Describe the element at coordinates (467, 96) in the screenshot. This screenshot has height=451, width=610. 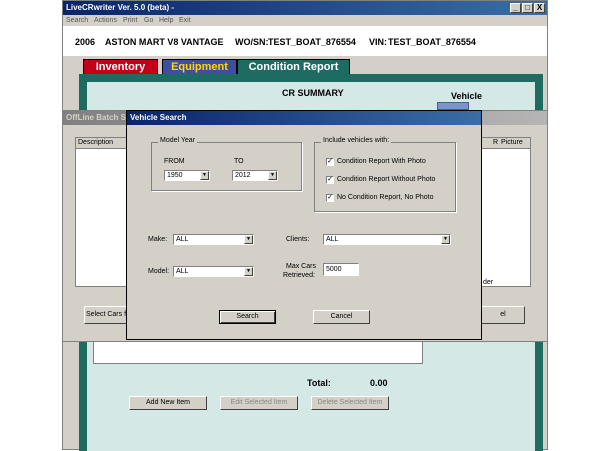
I see `vehicle-section-heading: Vehicle` at that location.